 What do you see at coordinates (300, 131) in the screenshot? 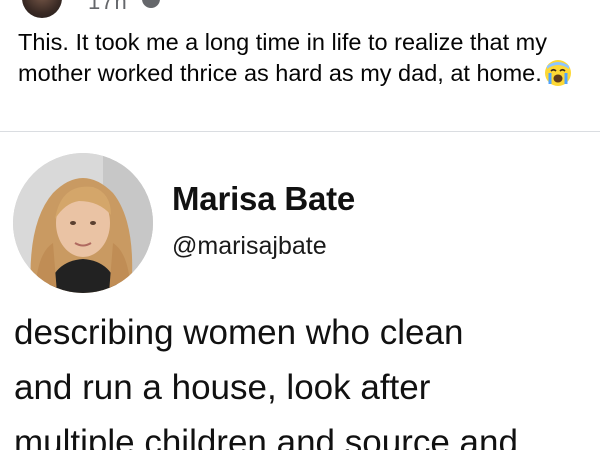
I see `divider` at bounding box center [300, 131].